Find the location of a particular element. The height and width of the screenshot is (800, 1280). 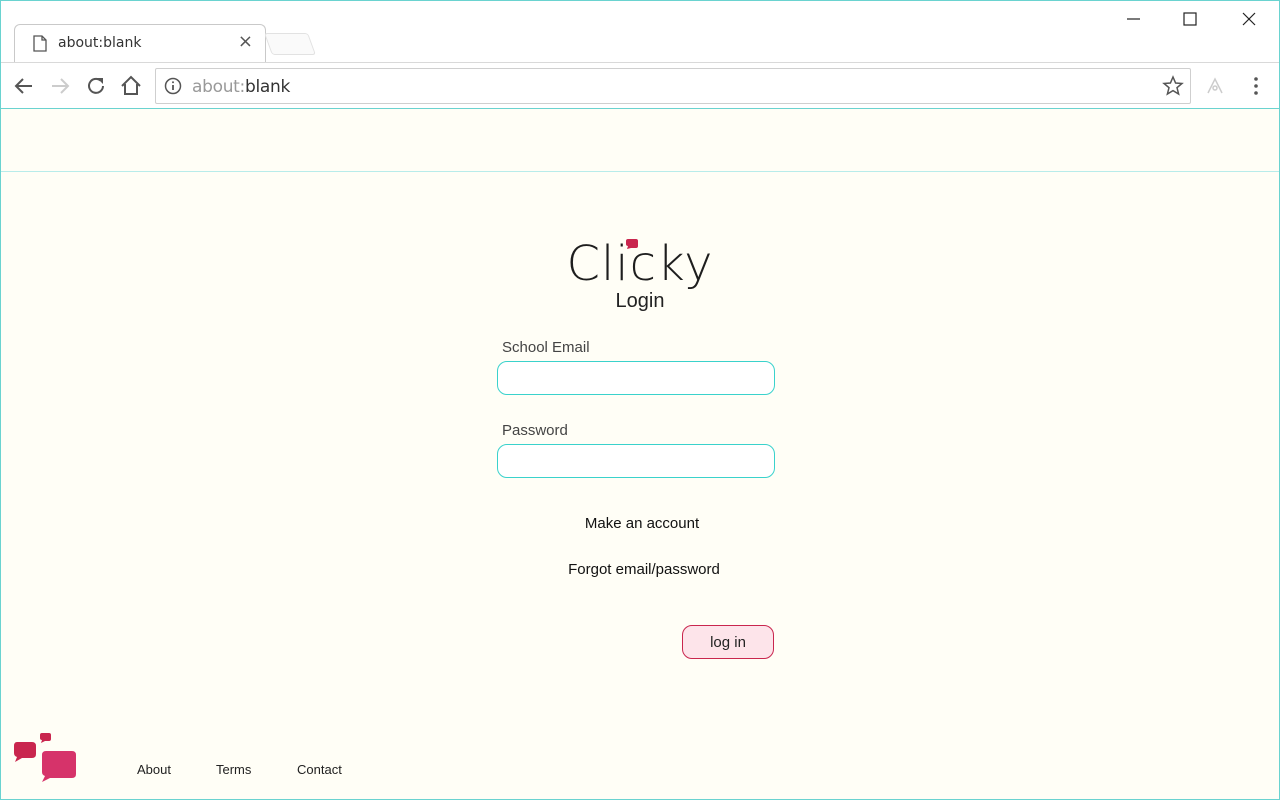

password-field is located at coordinates (636, 461).